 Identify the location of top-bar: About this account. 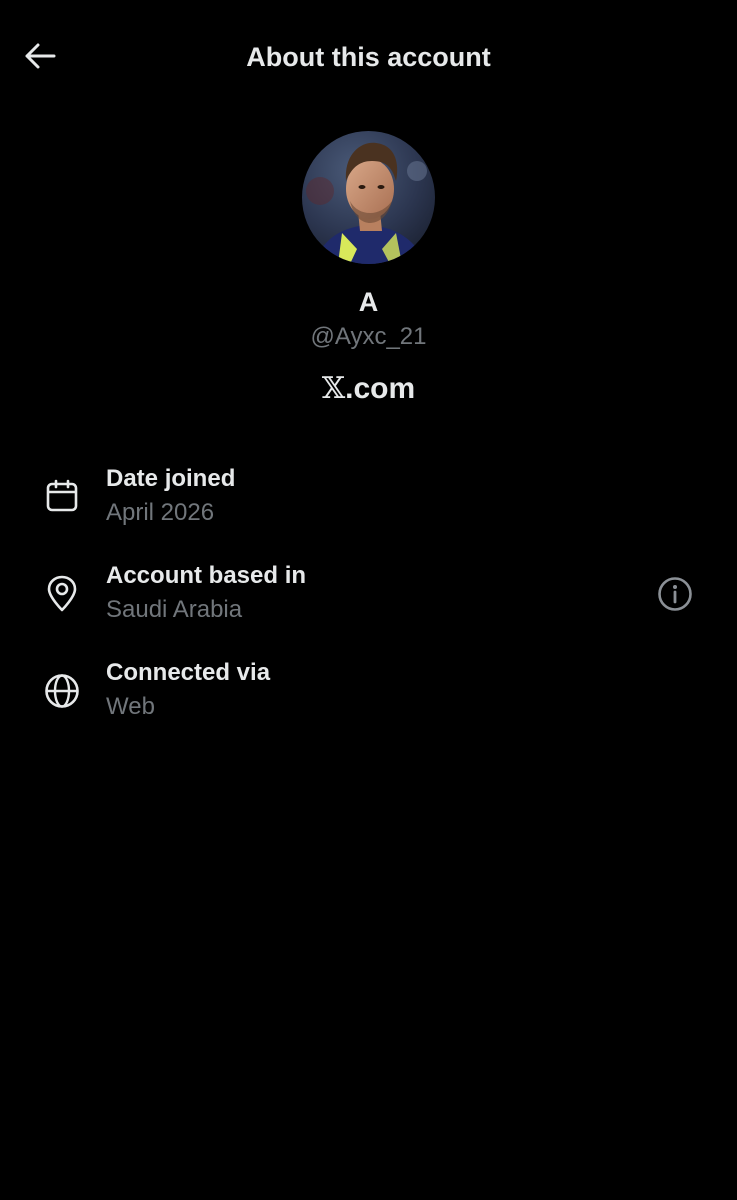
(368, 56).